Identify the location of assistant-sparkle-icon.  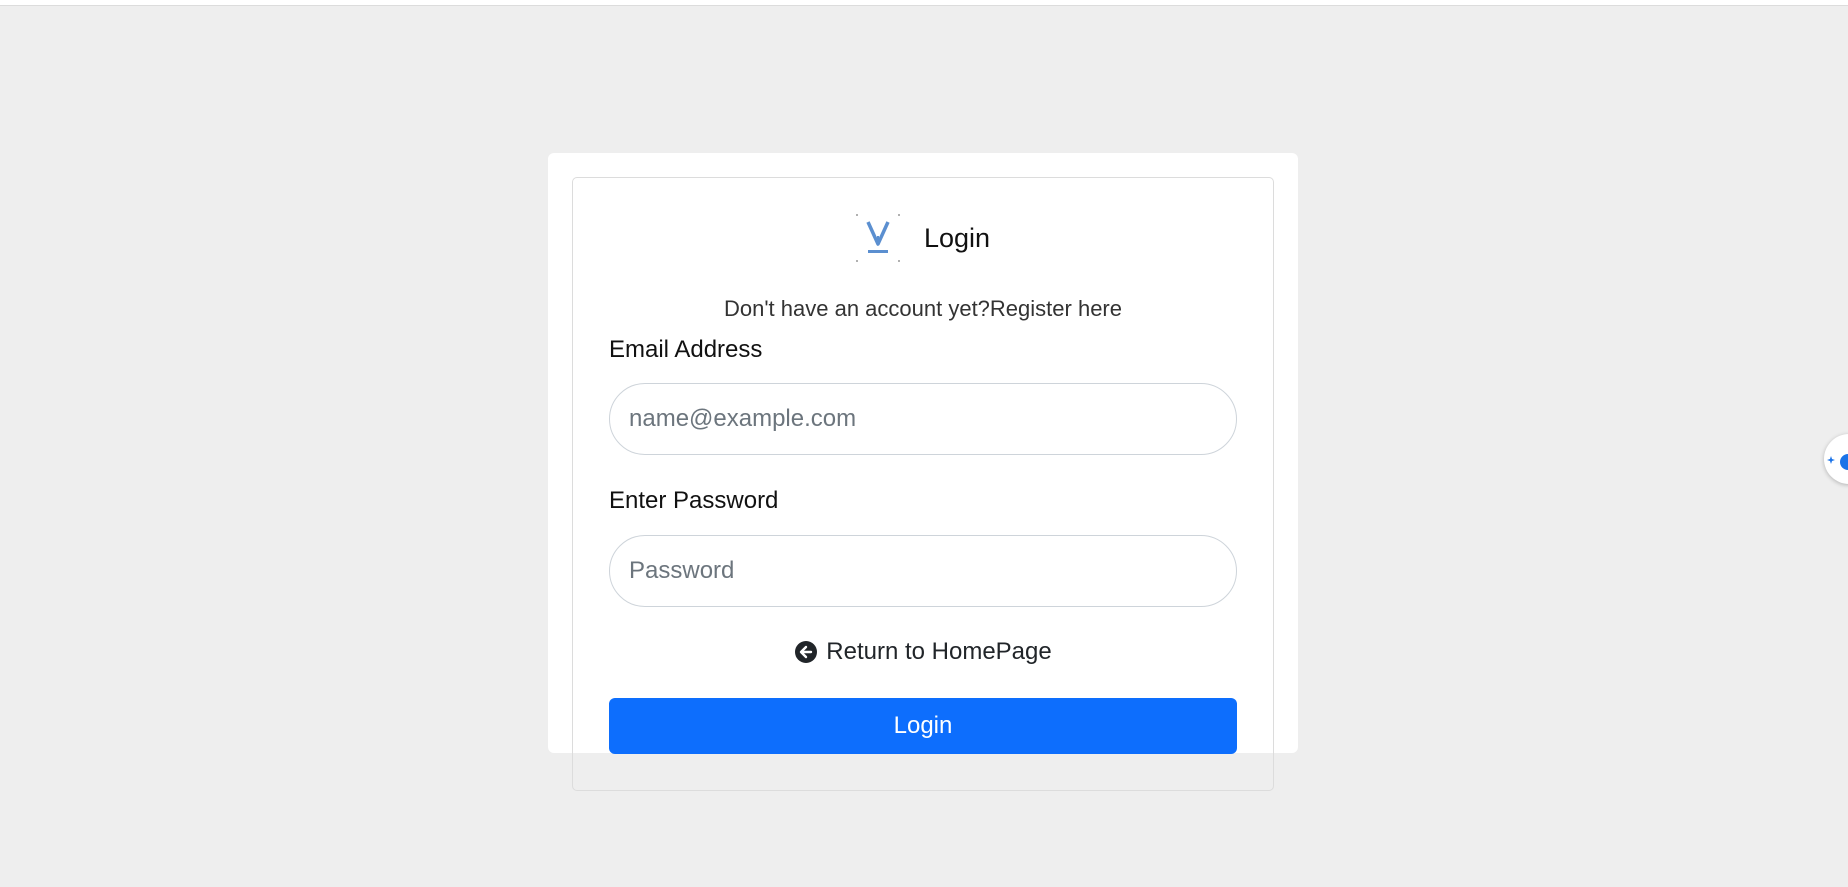
(1836, 459).